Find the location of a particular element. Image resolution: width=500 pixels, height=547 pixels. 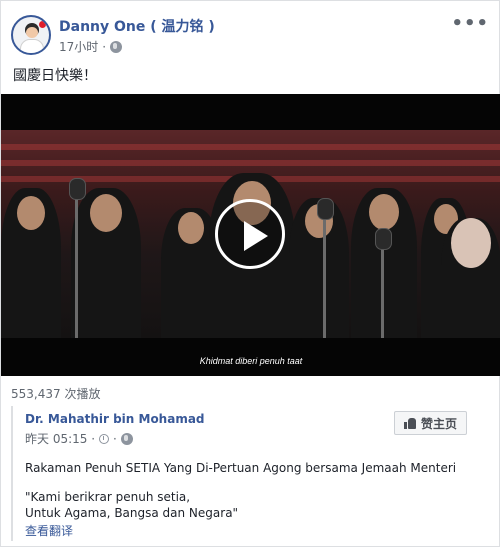

like-page-button: 赞主页 is located at coordinates (430, 423).